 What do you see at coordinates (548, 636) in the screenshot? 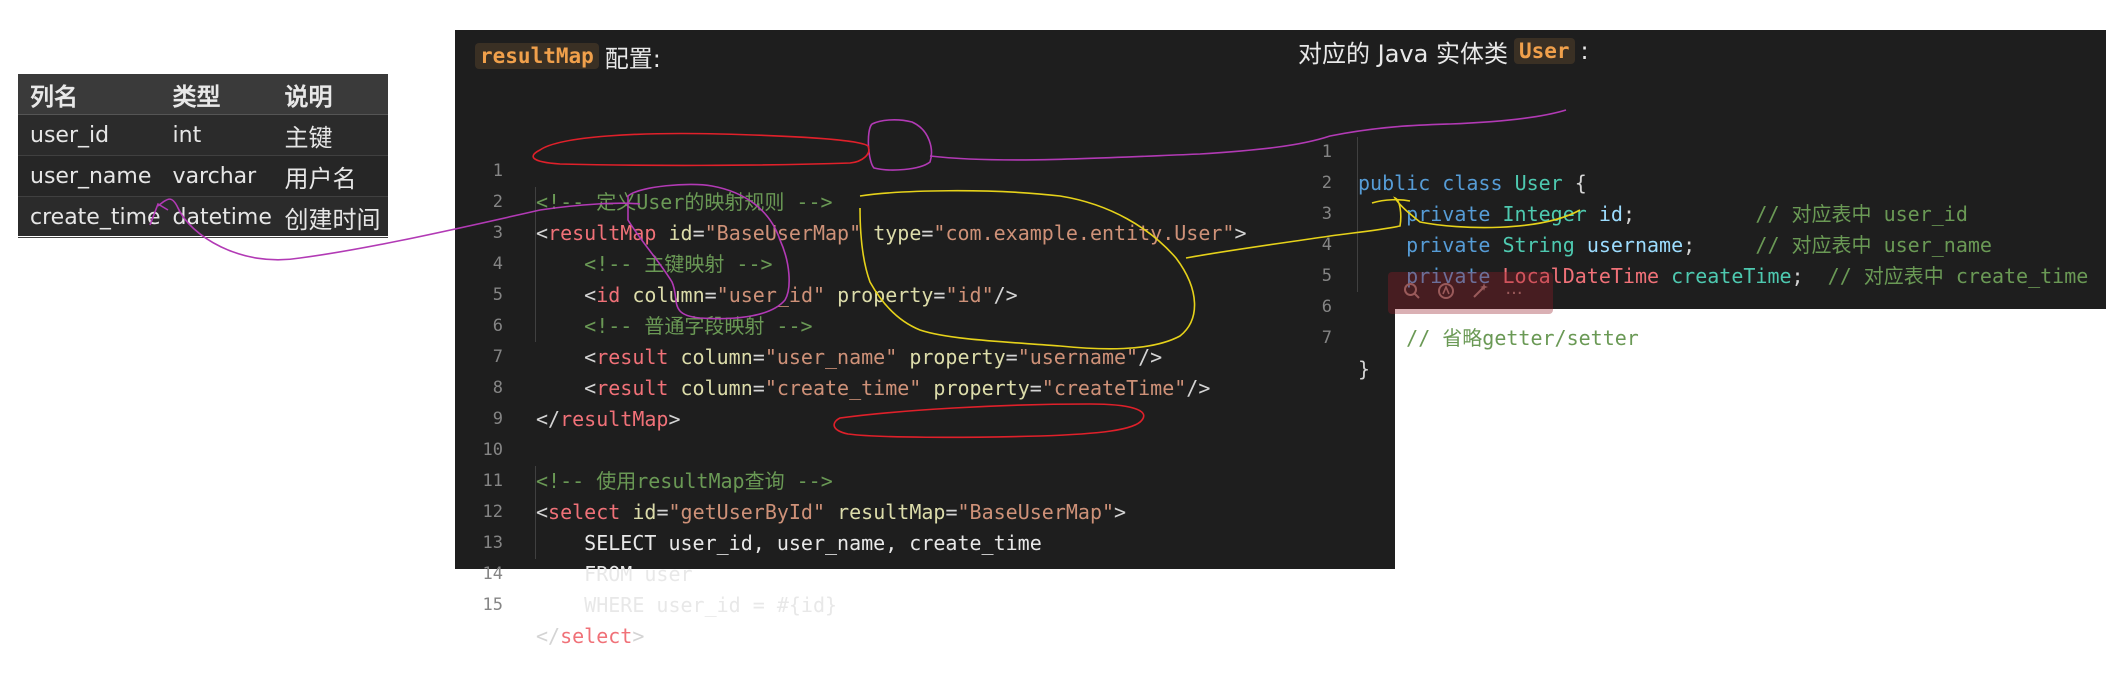
I see `tag-bracket: </` at bounding box center [548, 636].